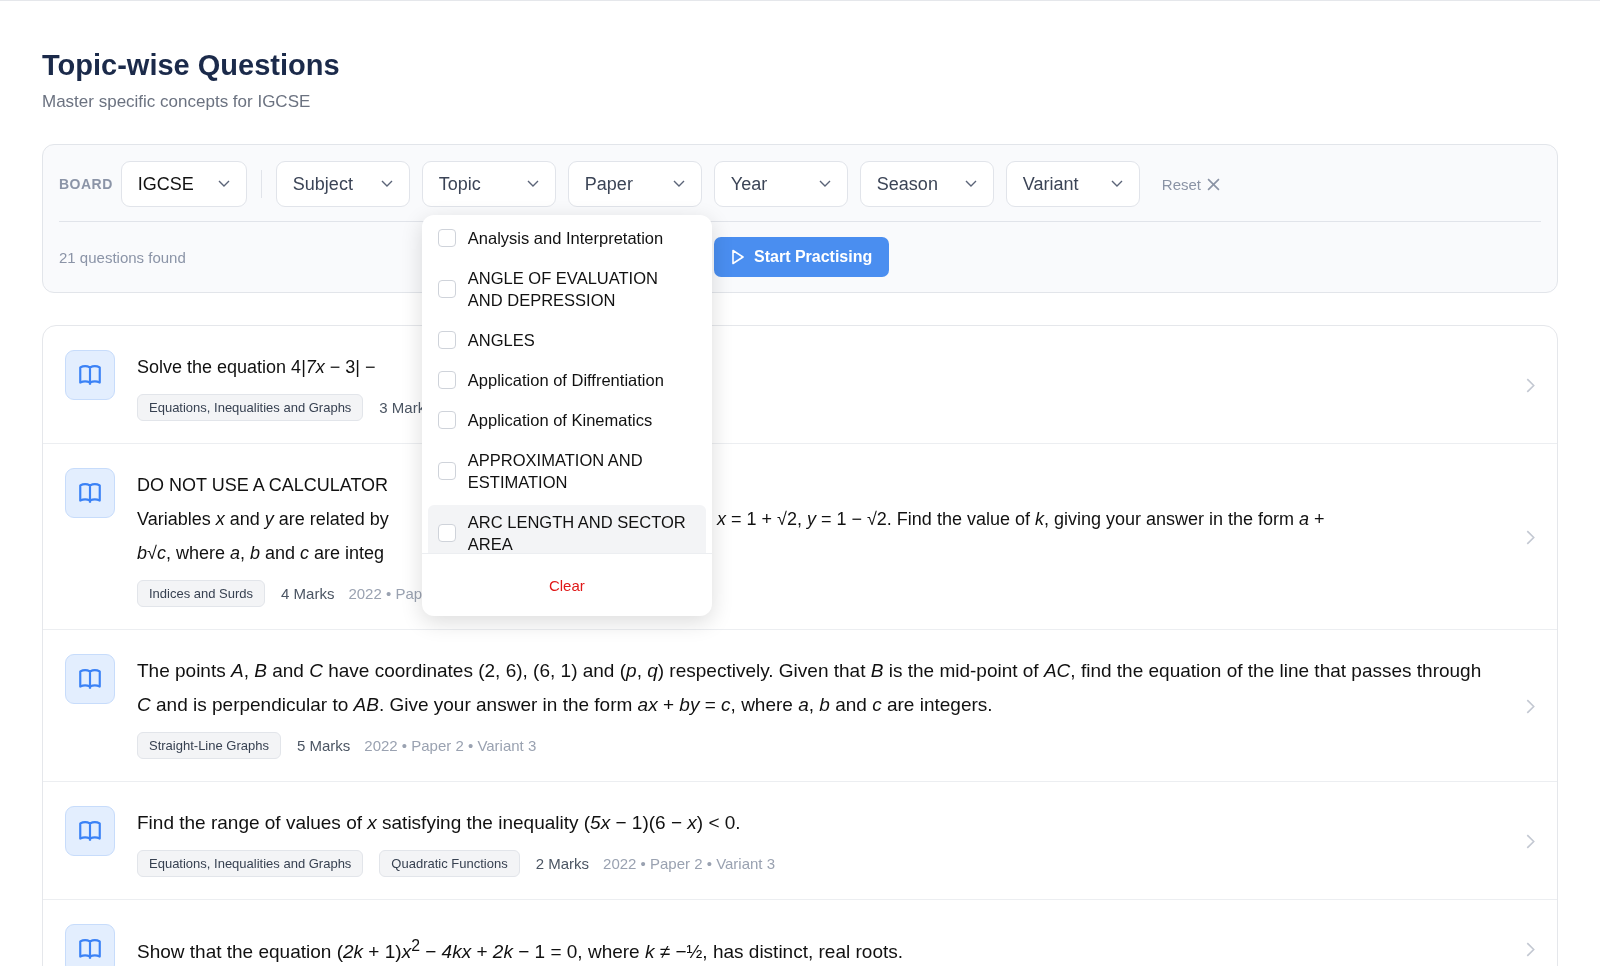 Image resolution: width=1600 pixels, height=966 pixels. I want to click on topic-tag: Indices and Surds, so click(201, 593).